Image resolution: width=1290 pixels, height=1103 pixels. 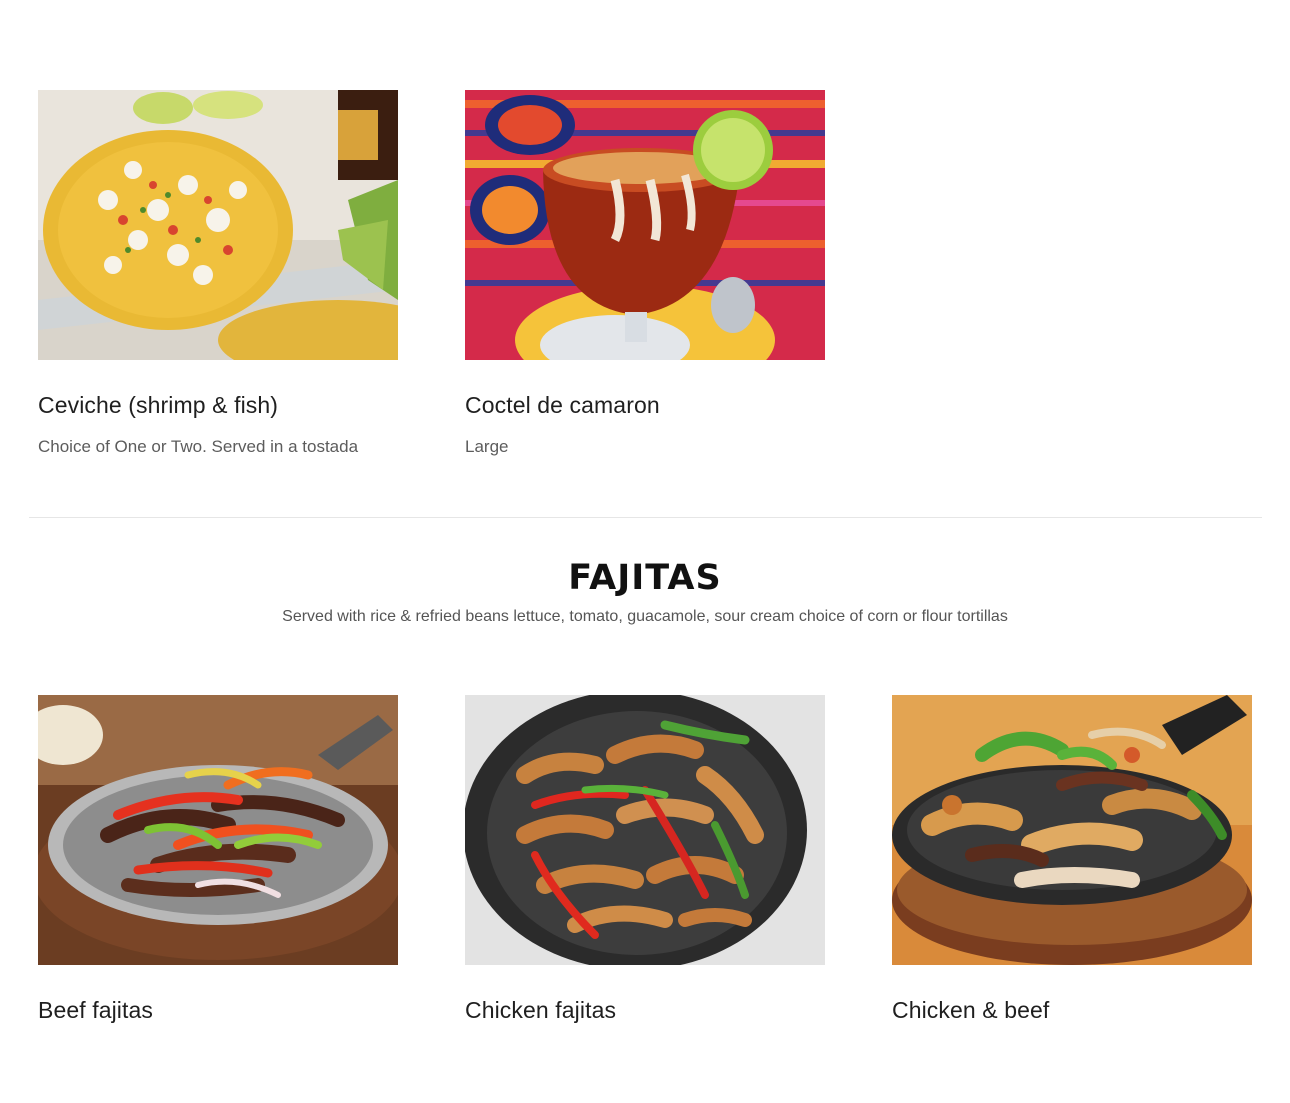 I want to click on ceviche-tostada-photo, so click(x=218, y=225).